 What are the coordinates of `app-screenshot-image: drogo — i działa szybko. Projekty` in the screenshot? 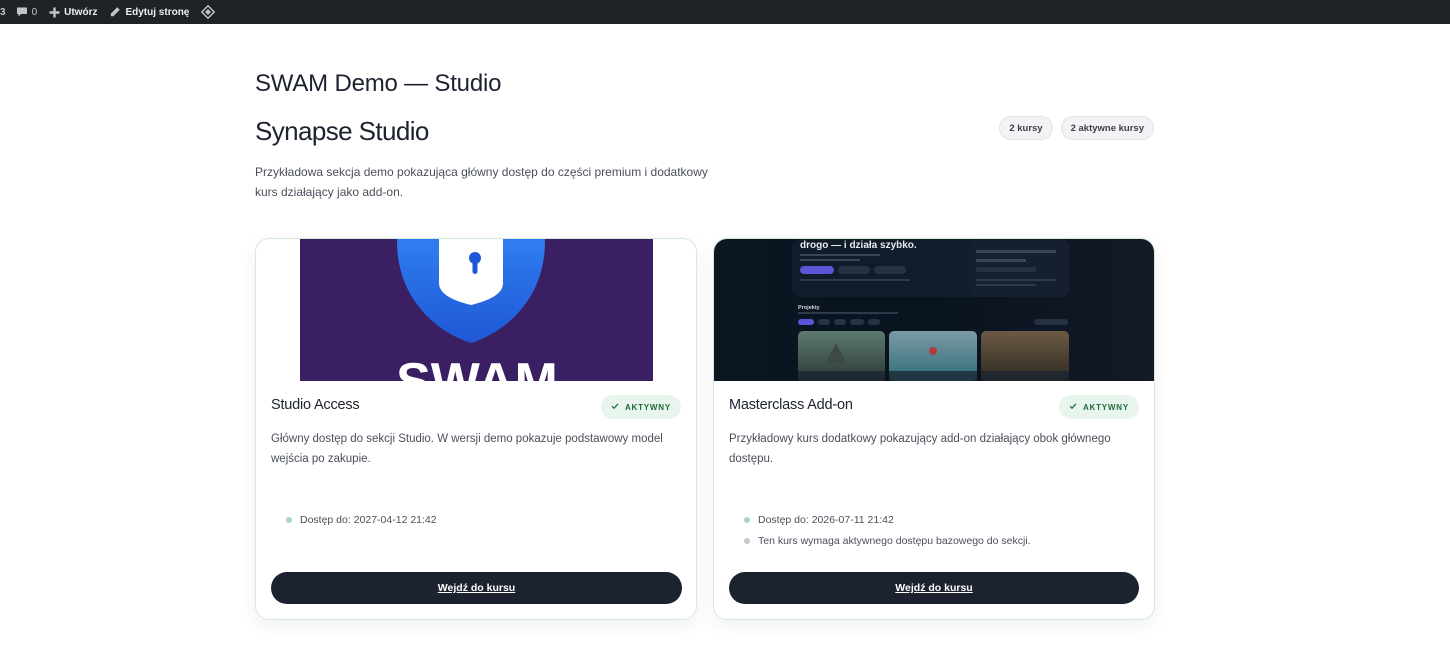 It's located at (934, 310).